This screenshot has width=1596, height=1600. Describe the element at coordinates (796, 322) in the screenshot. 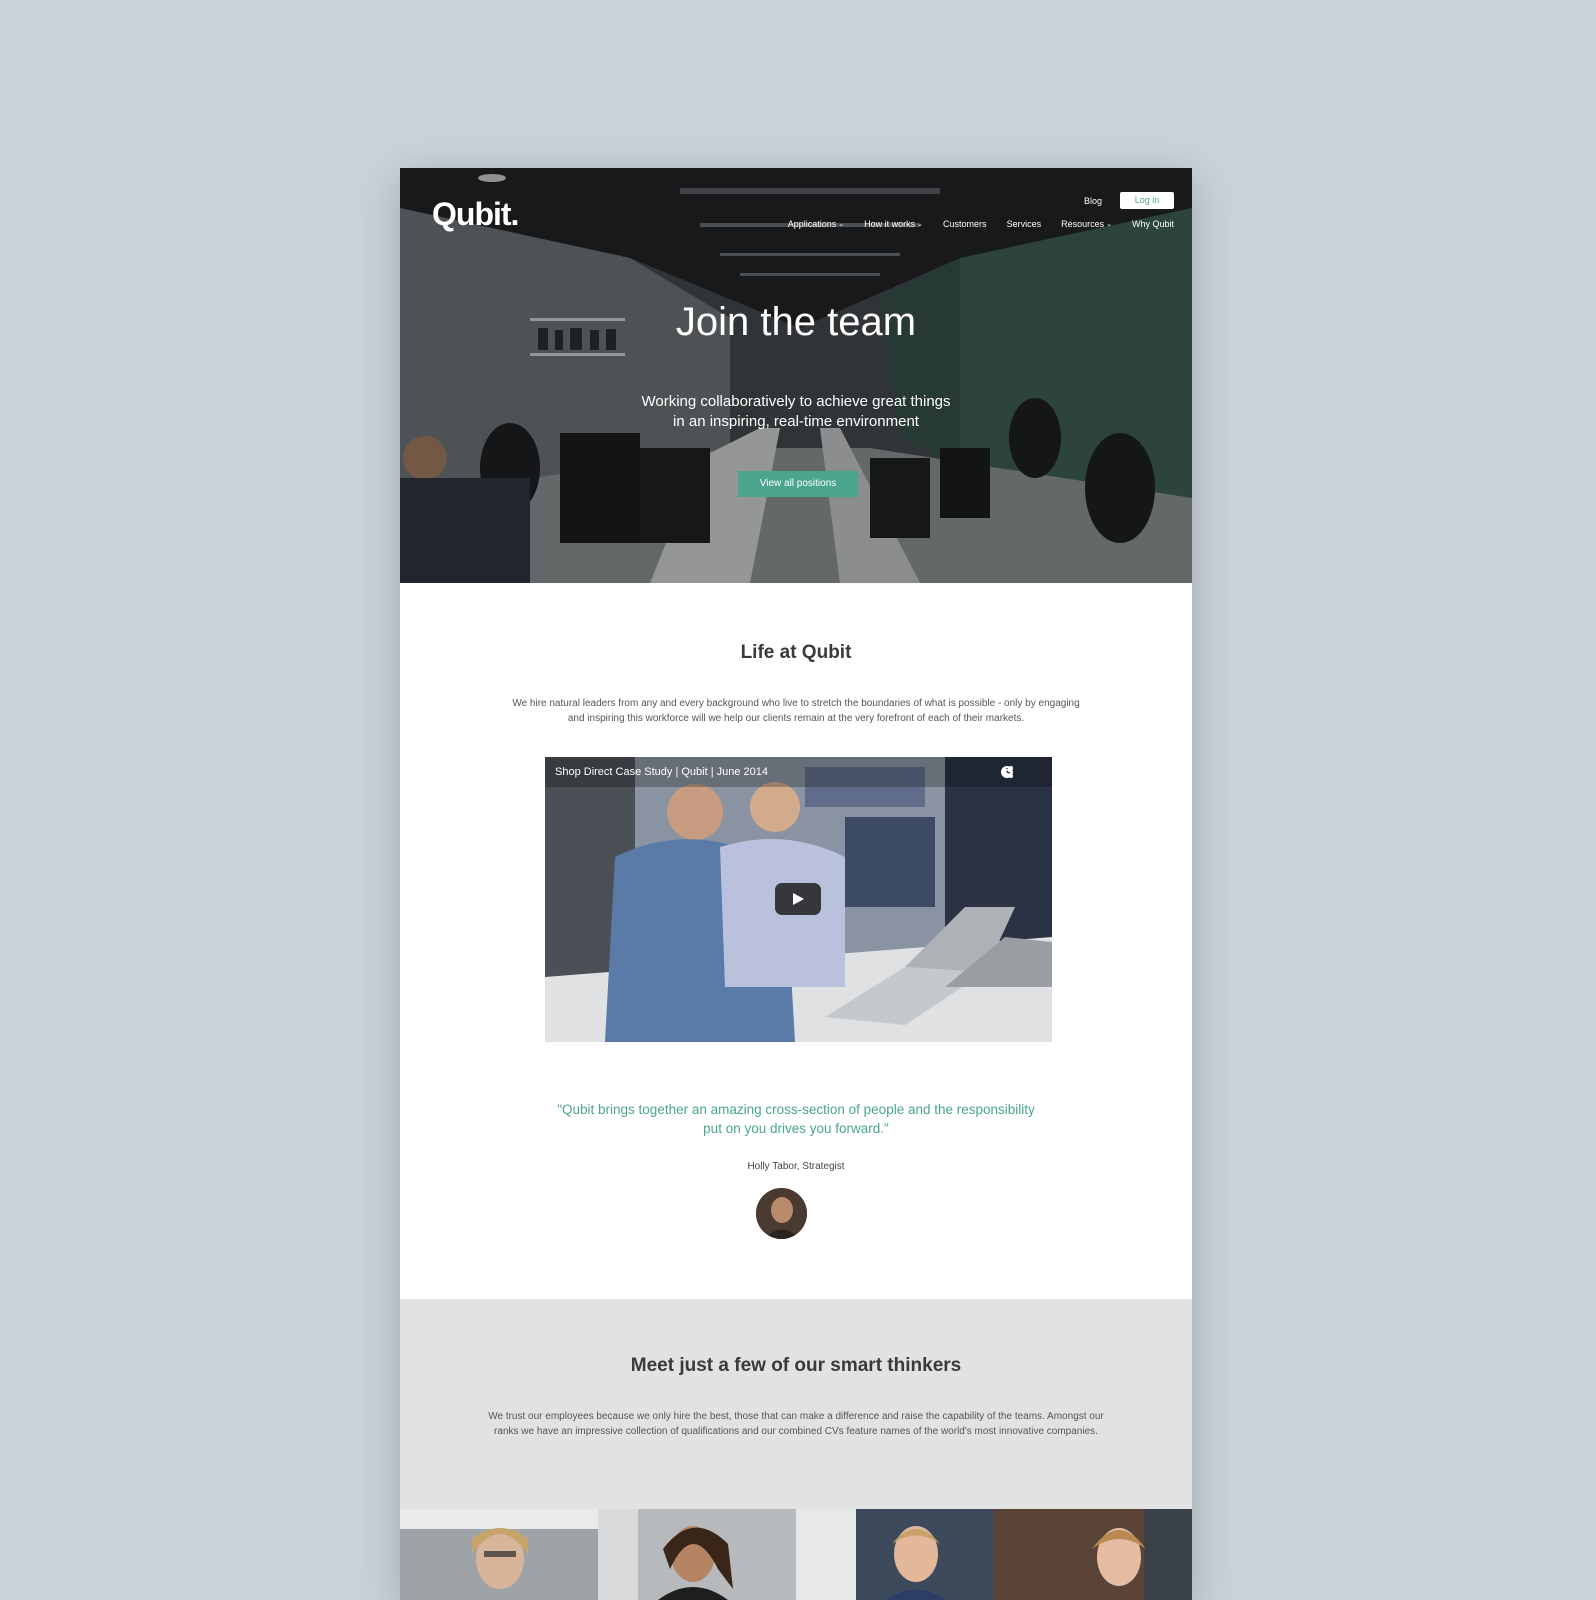

I see `hero-title: Join the team` at that location.